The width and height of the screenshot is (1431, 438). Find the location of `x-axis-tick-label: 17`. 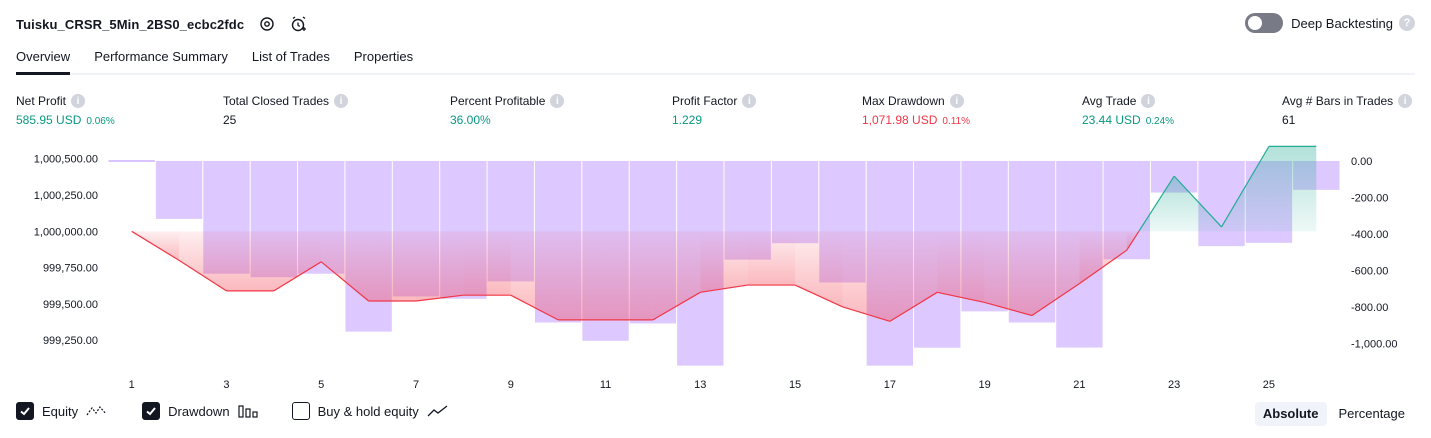

x-axis-tick-label: 17 is located at coordinates (890, 385).